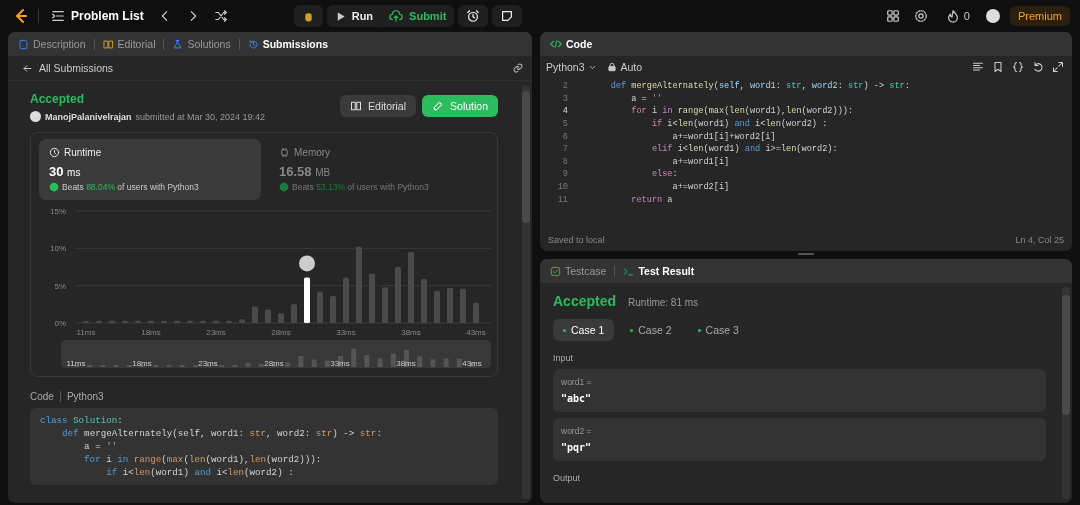 Image resolution: width=1080 pixels, height=505 pixels. What do you see at coordinates (473, 16) in the screenshot?
I see `timer-button` at bounding box center [473, 16].